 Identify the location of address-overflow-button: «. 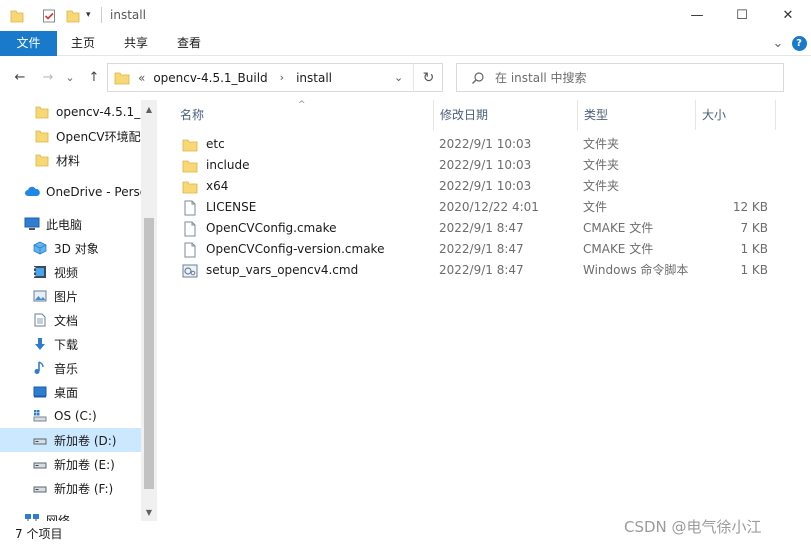
(141, 78).